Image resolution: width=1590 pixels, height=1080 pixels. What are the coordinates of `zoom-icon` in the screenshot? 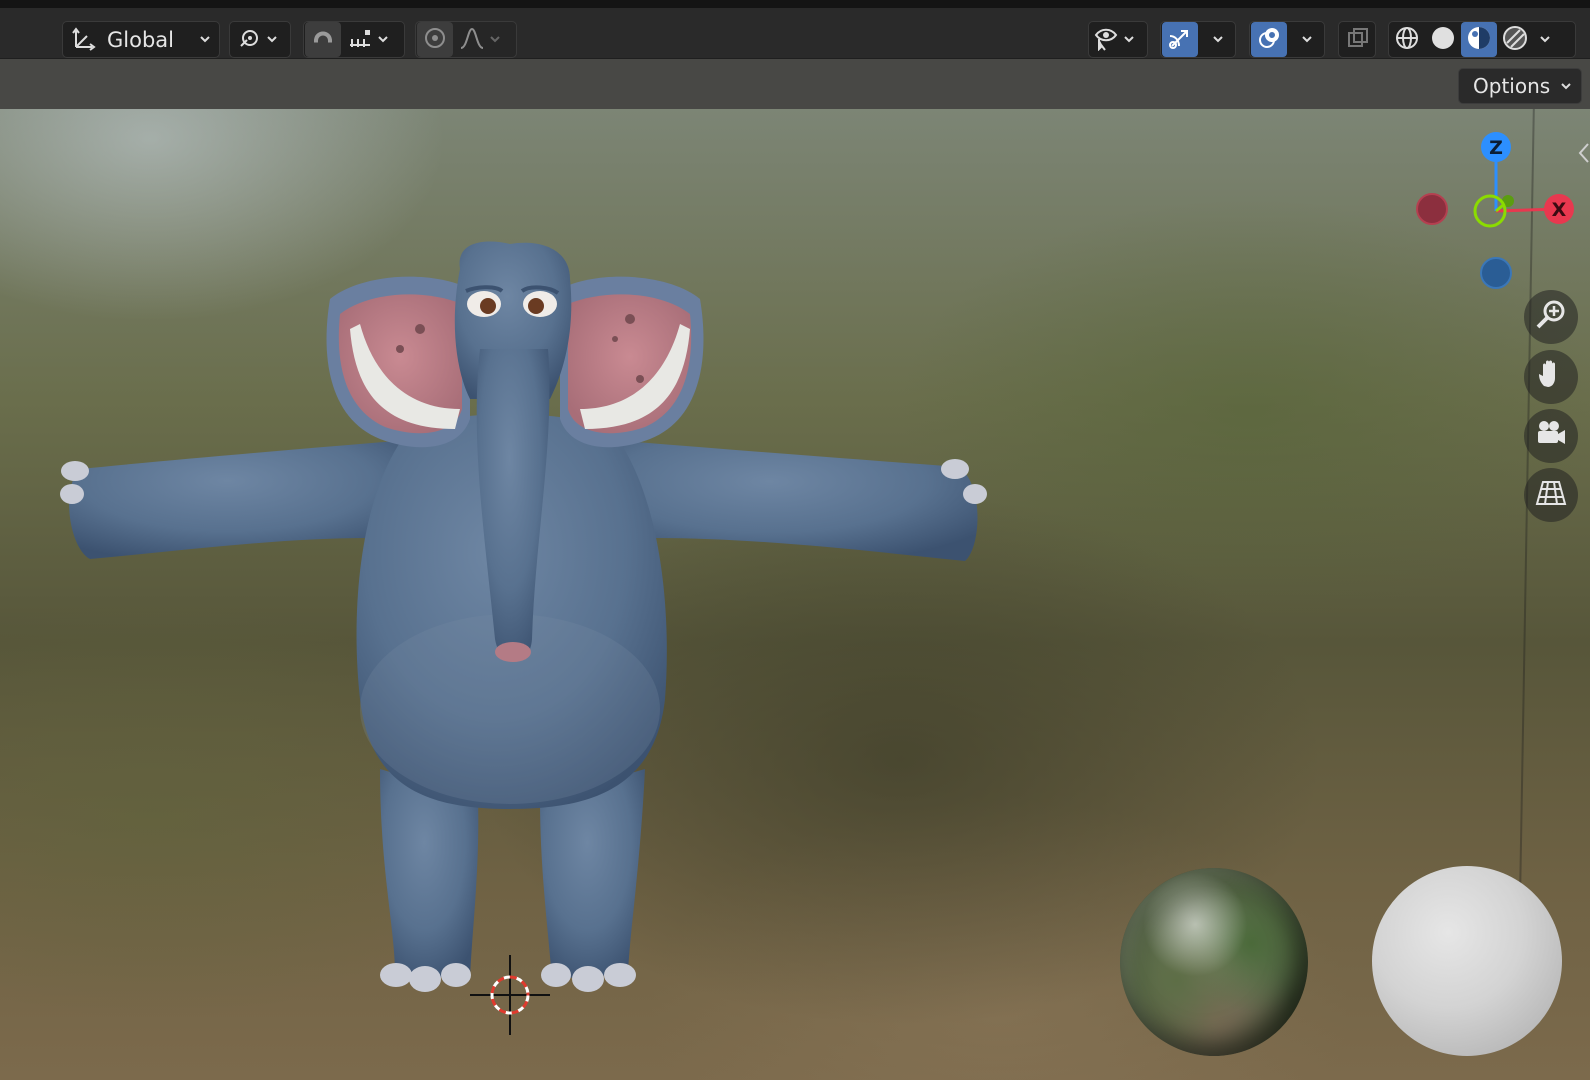 It's located at (1551, 317).